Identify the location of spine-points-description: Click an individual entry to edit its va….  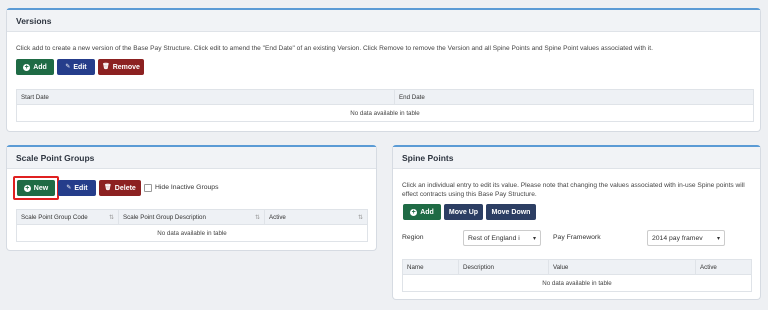
(573, 190).